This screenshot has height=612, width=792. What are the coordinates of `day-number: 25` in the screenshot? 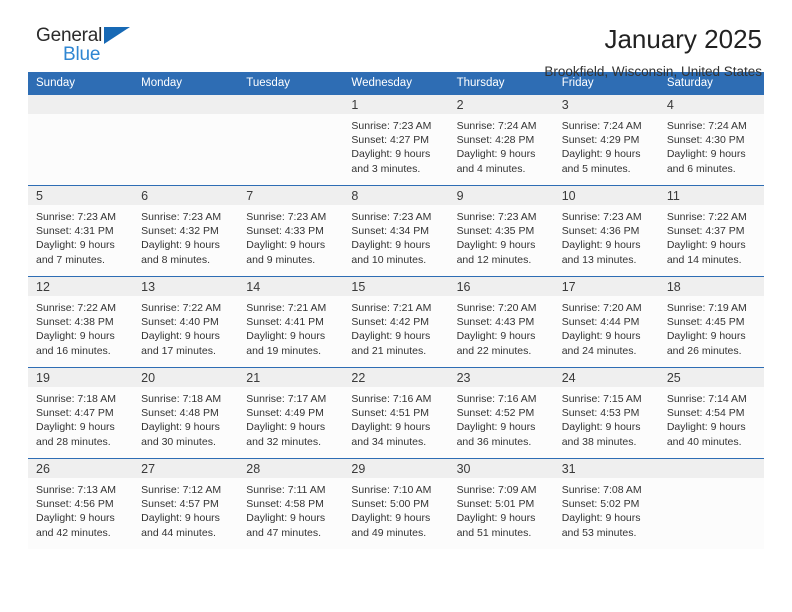 It's located at (711, 377).